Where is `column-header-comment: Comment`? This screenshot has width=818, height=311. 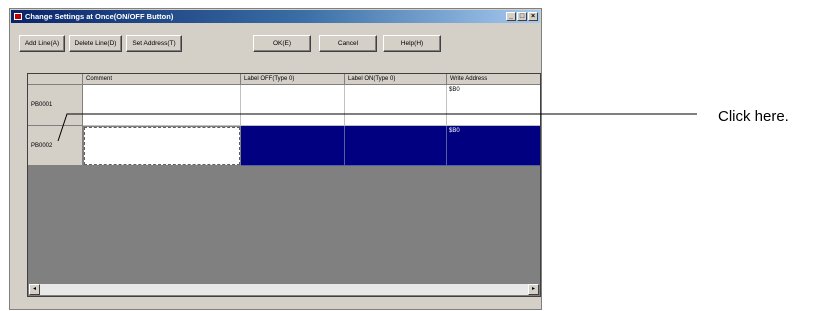 column-header-comment: Comment is located at coordinates (162, 79).